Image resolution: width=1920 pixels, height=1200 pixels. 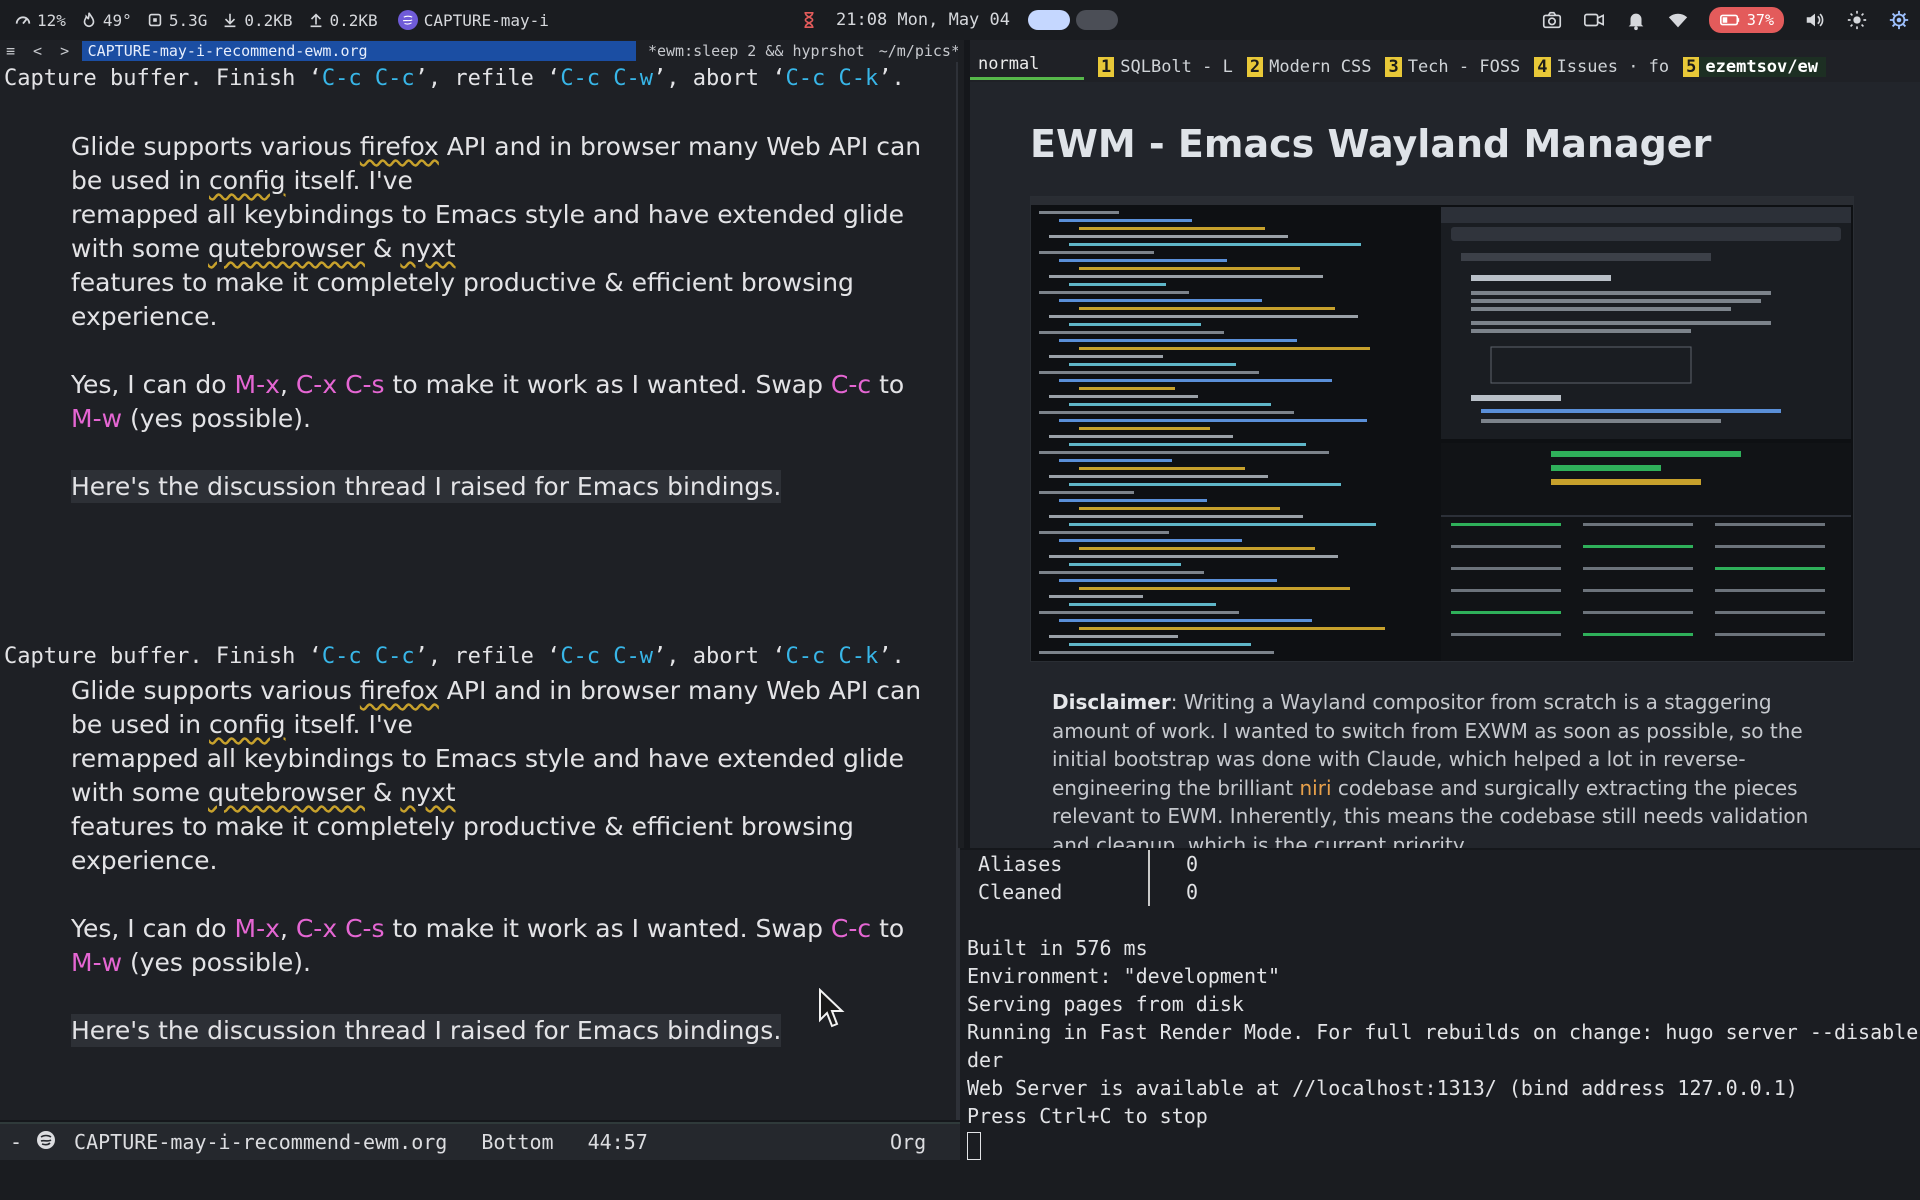 What do you see at coordinates (1899, 20) in the screenshot?
I see `settings-gear-icon` at bounding box center [1899, 20].